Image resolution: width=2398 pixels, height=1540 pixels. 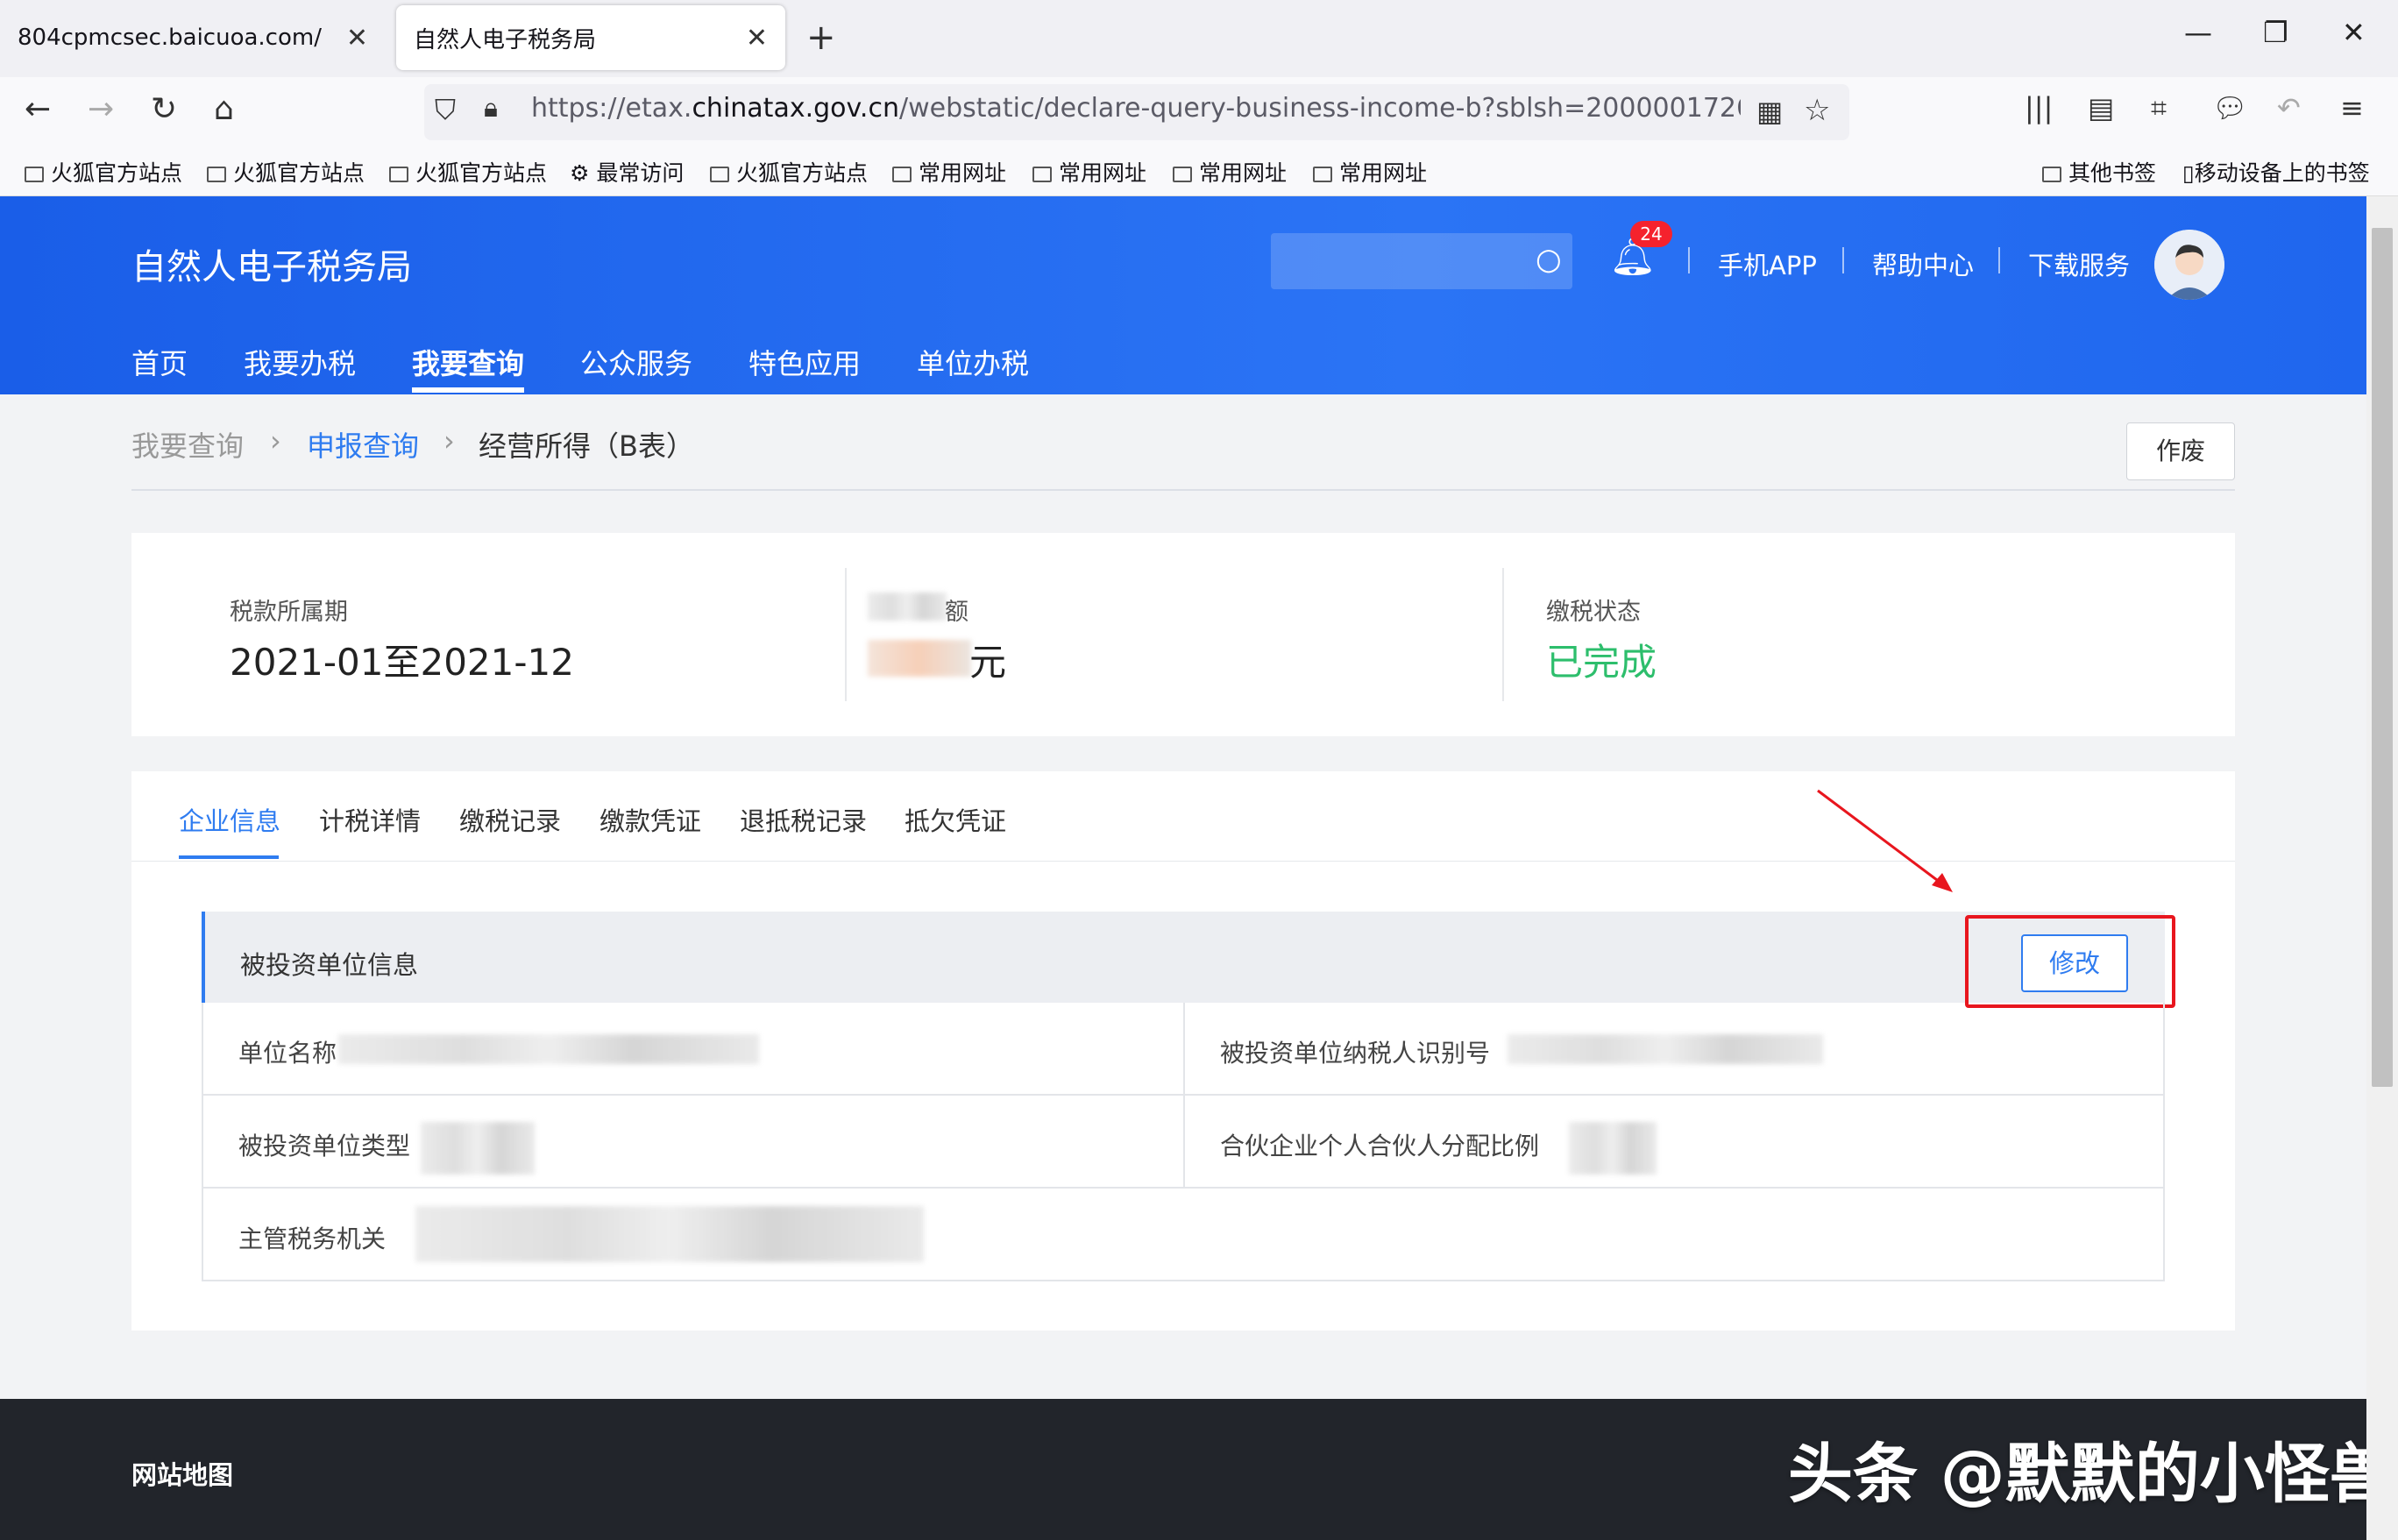 What do you see at coordinates (445, 110) in the screenshot?
I see `shield-icon: ⛉` at bounding box center [445, 110].